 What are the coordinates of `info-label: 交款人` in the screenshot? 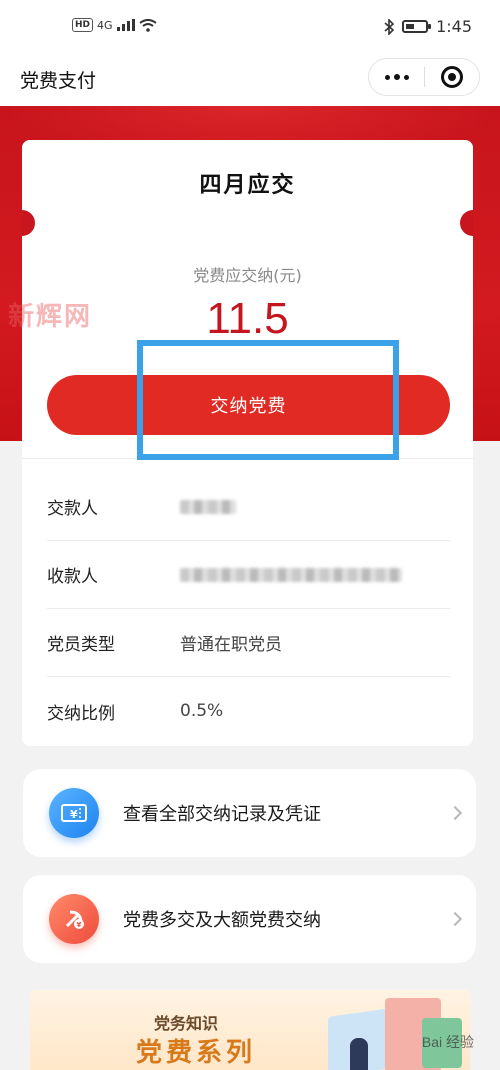 It's located at (72, 509).